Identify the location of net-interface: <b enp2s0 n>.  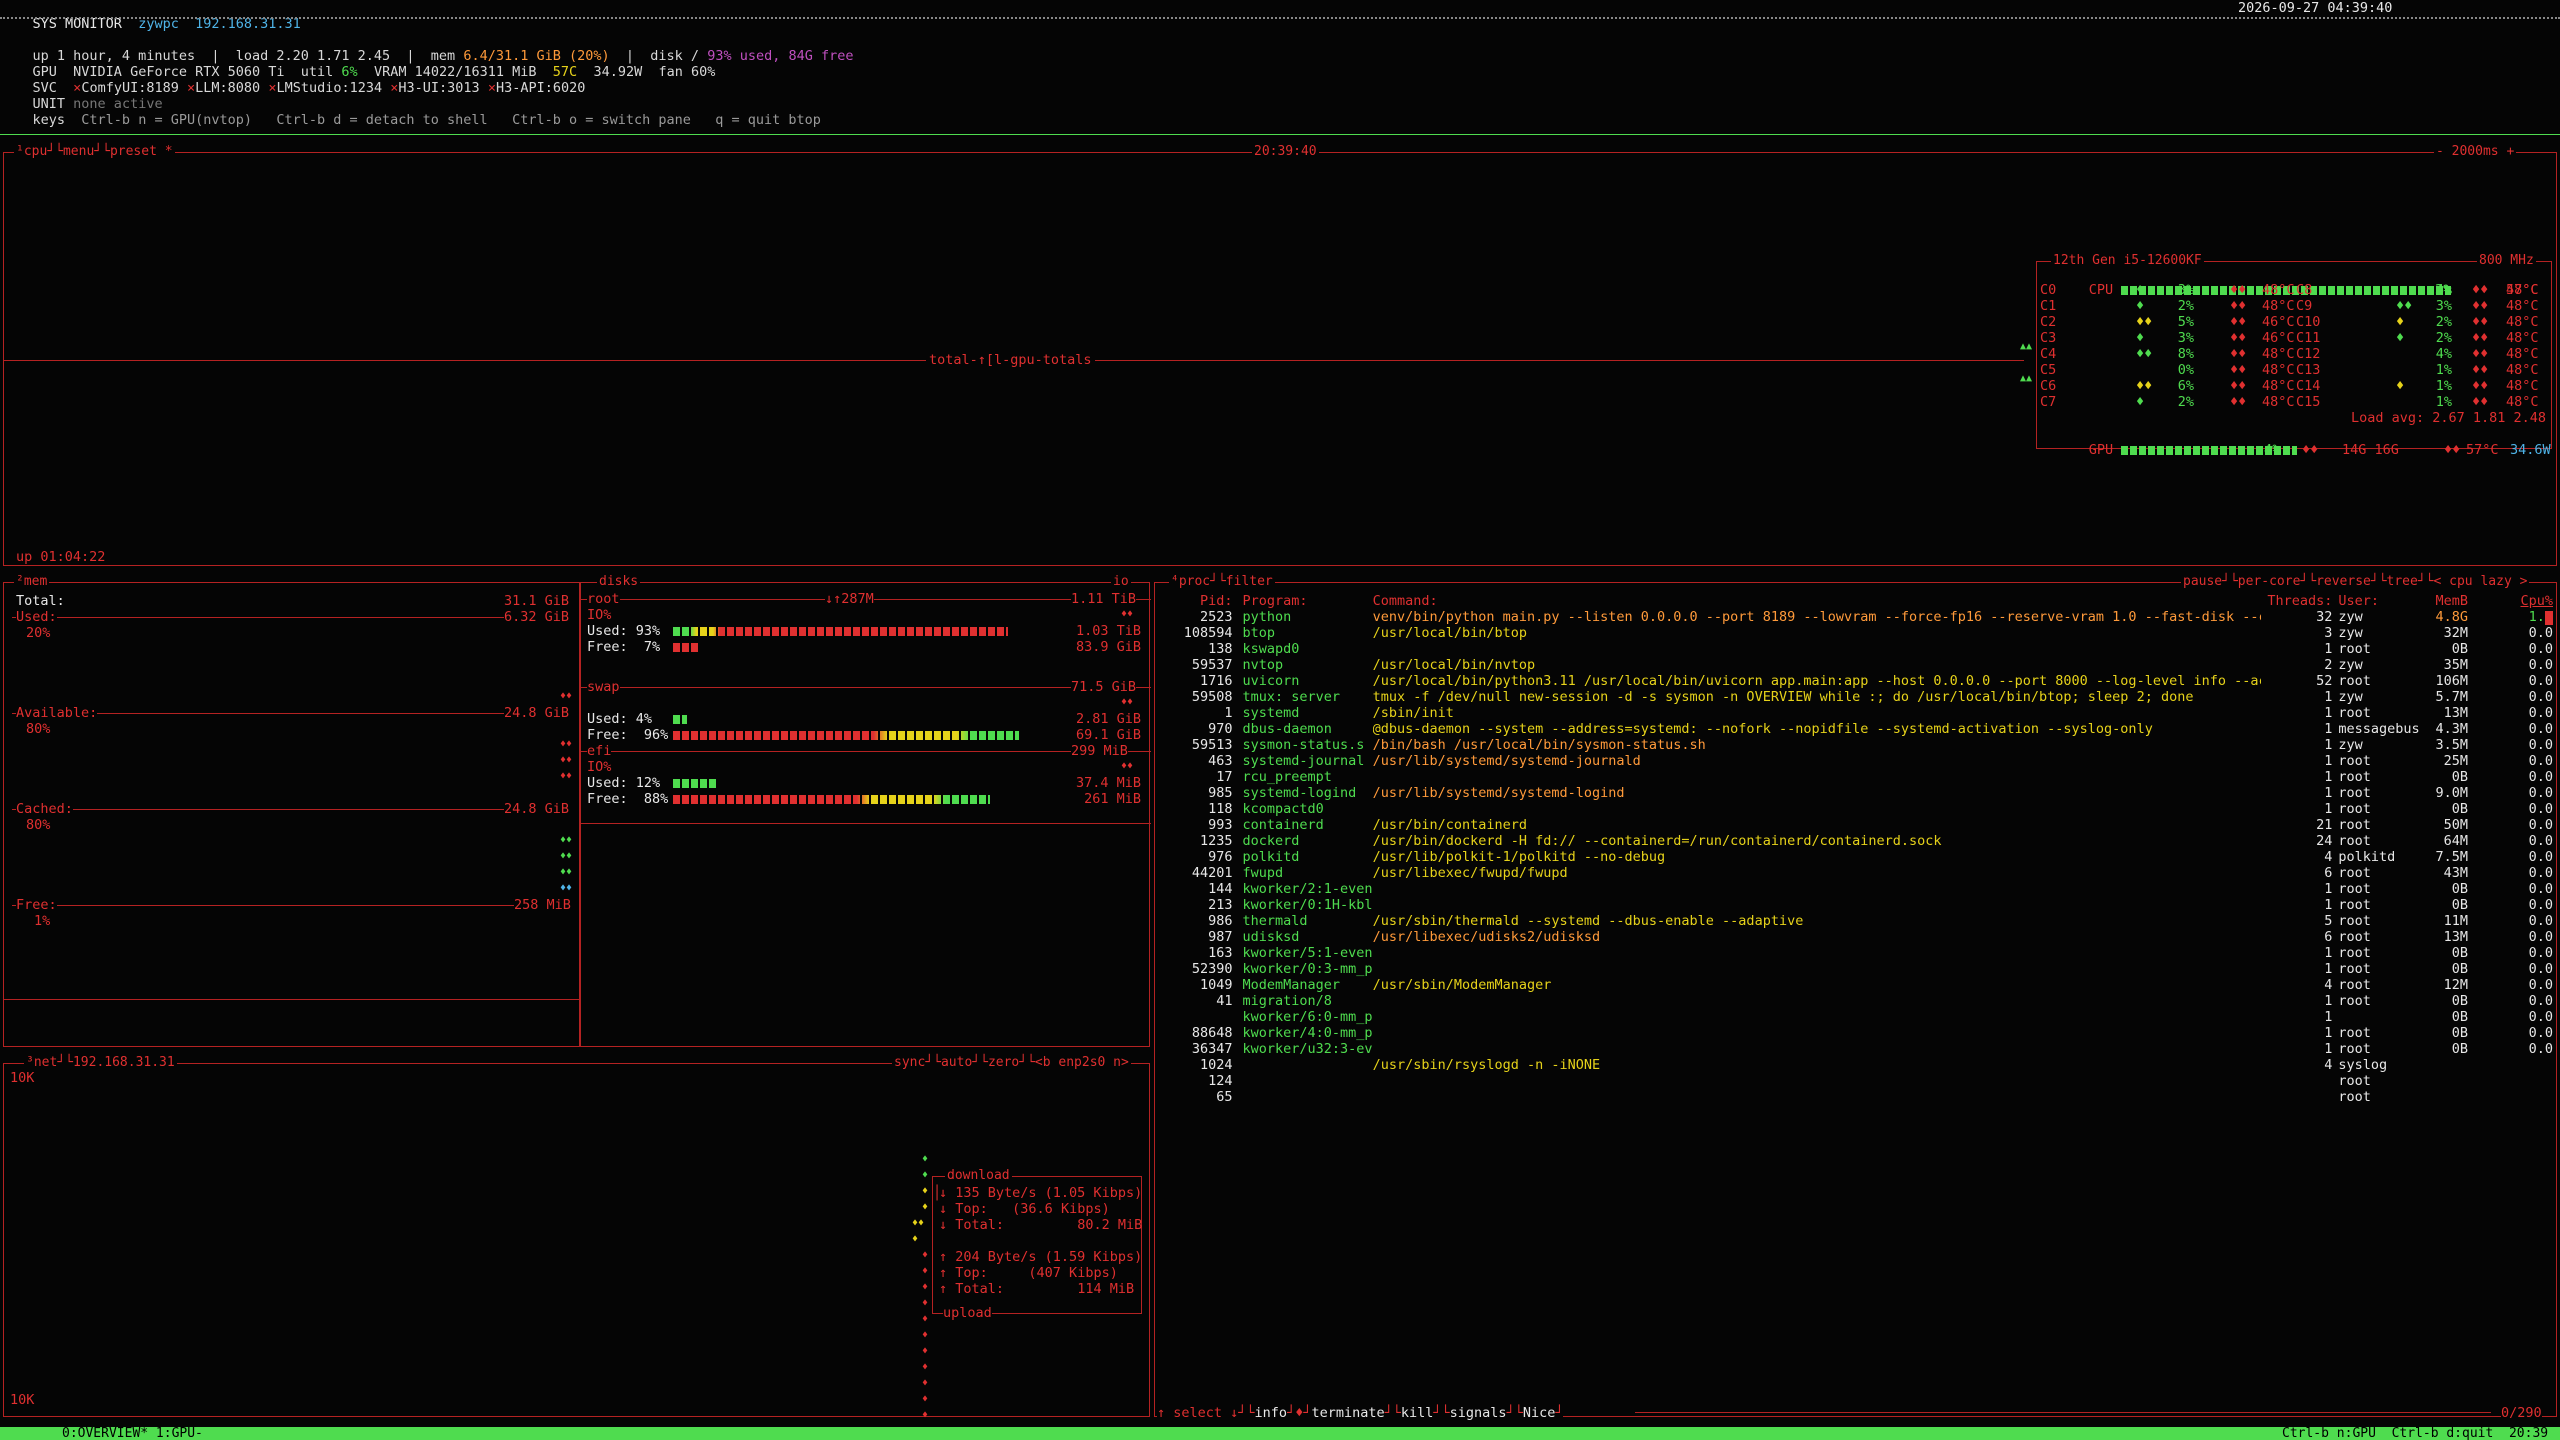
(1082, 1062).